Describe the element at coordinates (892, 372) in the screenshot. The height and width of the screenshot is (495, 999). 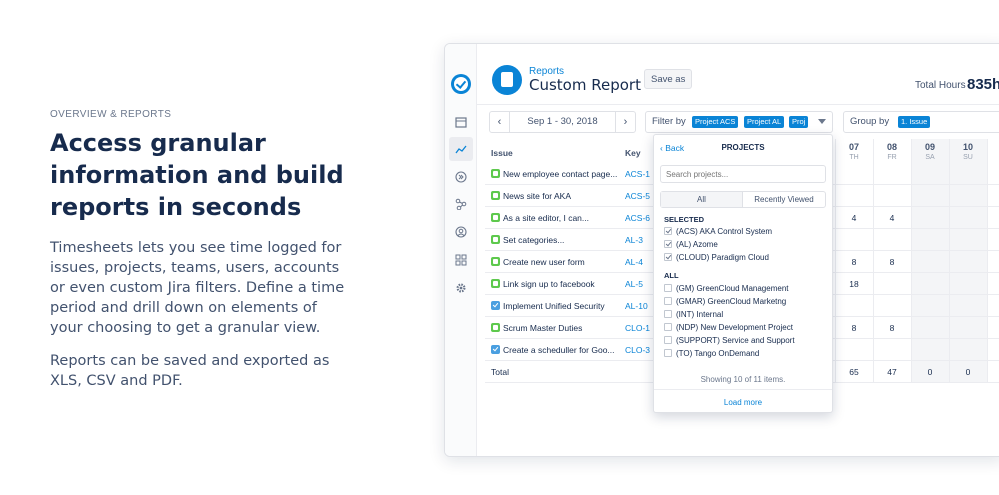
I see `total-cell: 47` at that location.